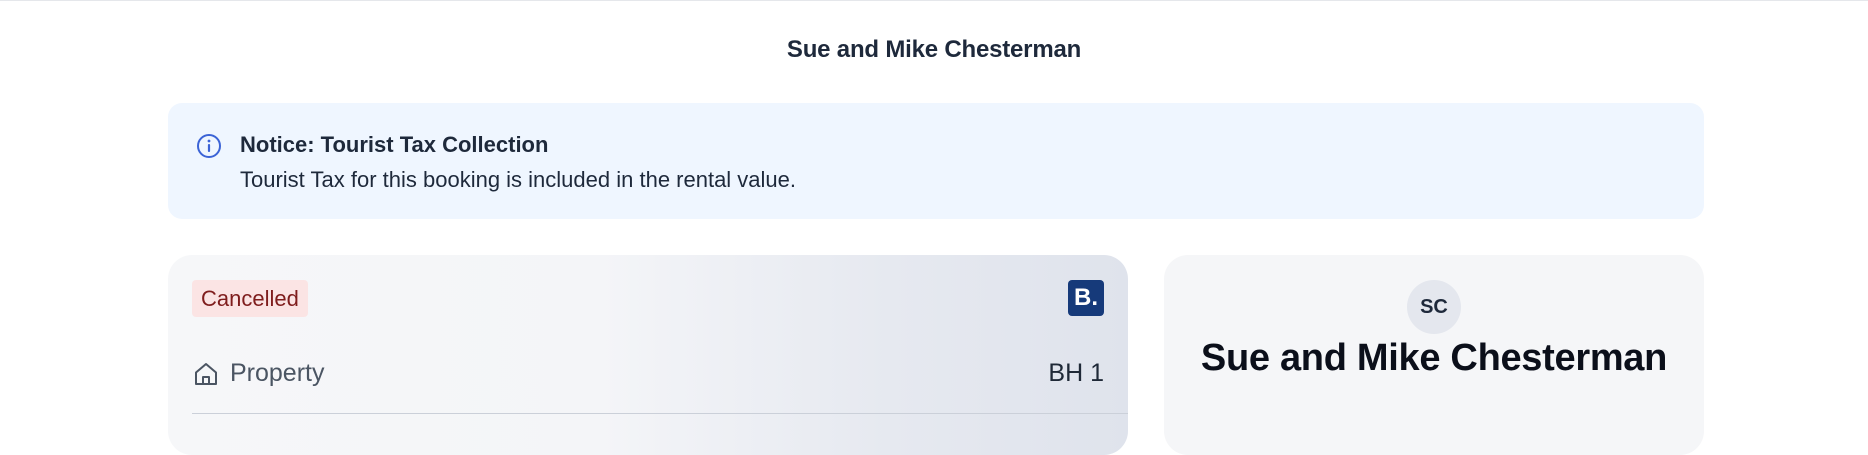  What do you see at coordinates (934, 0) in the screenshot?
I see `top-divider` at bounding box center [934, 0].